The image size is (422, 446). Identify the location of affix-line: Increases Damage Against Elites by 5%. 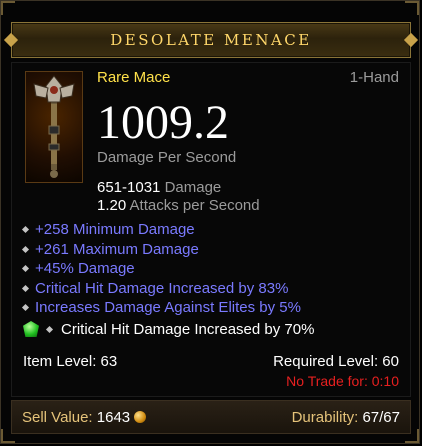
(161, 309).